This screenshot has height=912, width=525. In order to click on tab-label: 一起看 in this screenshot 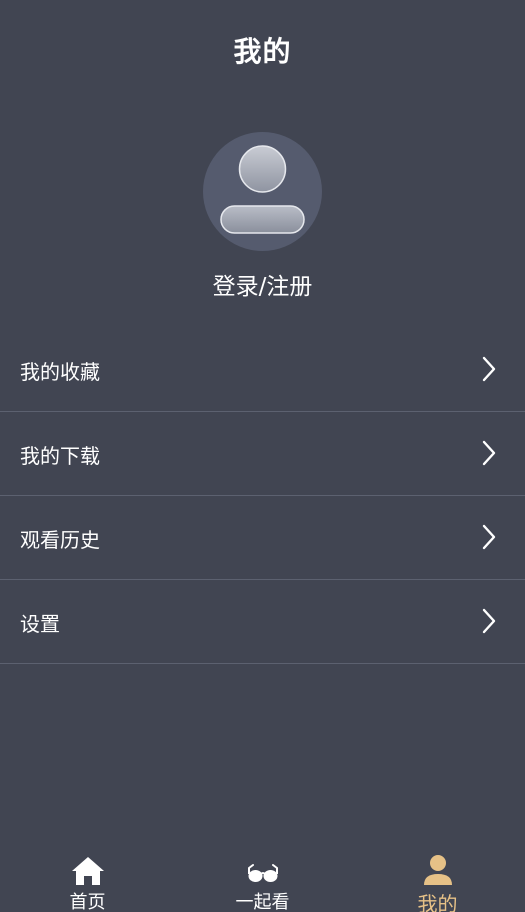, I will do `click(262, 902)`.